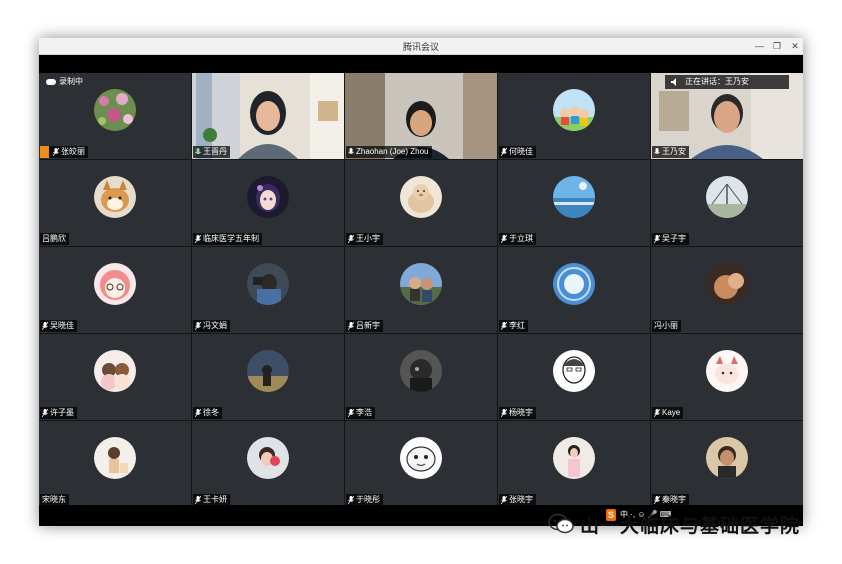 The height and width of the screenshot is (564, 842). What do you see at coordinates (690, 526) in the screenshot?
I see `watermark-text: 山一大临床与基础医学院` at bounding box center [690, 526].